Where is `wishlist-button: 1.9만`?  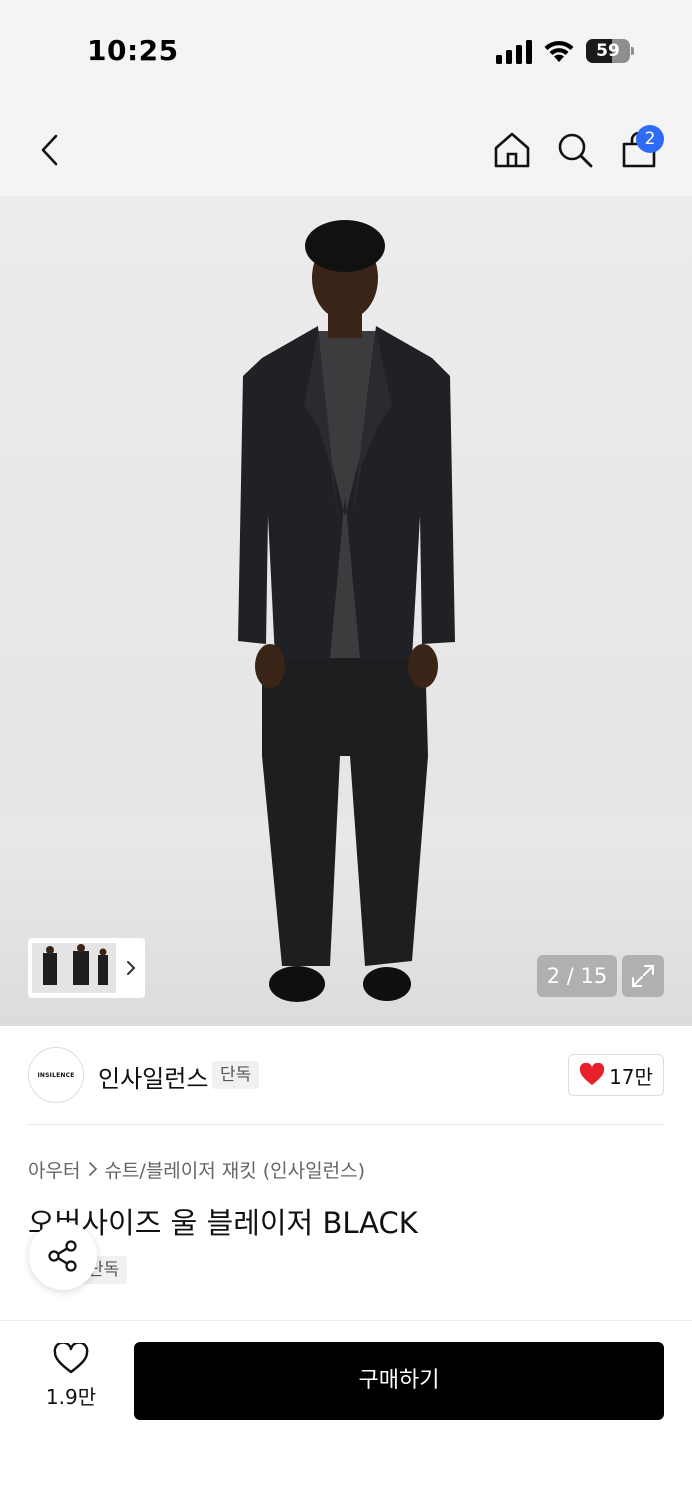 wishlist-button: 1.9만 is located at coordinates (71, 1383).